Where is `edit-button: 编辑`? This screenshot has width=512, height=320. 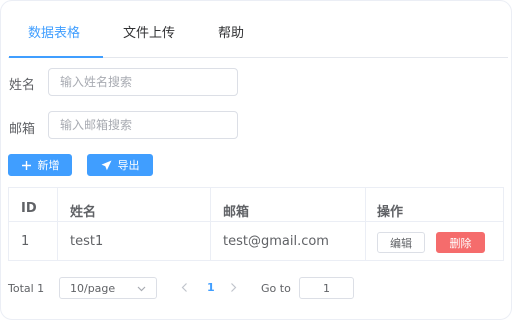
edit-button: 编辑 is located at coordinates (401, 242).